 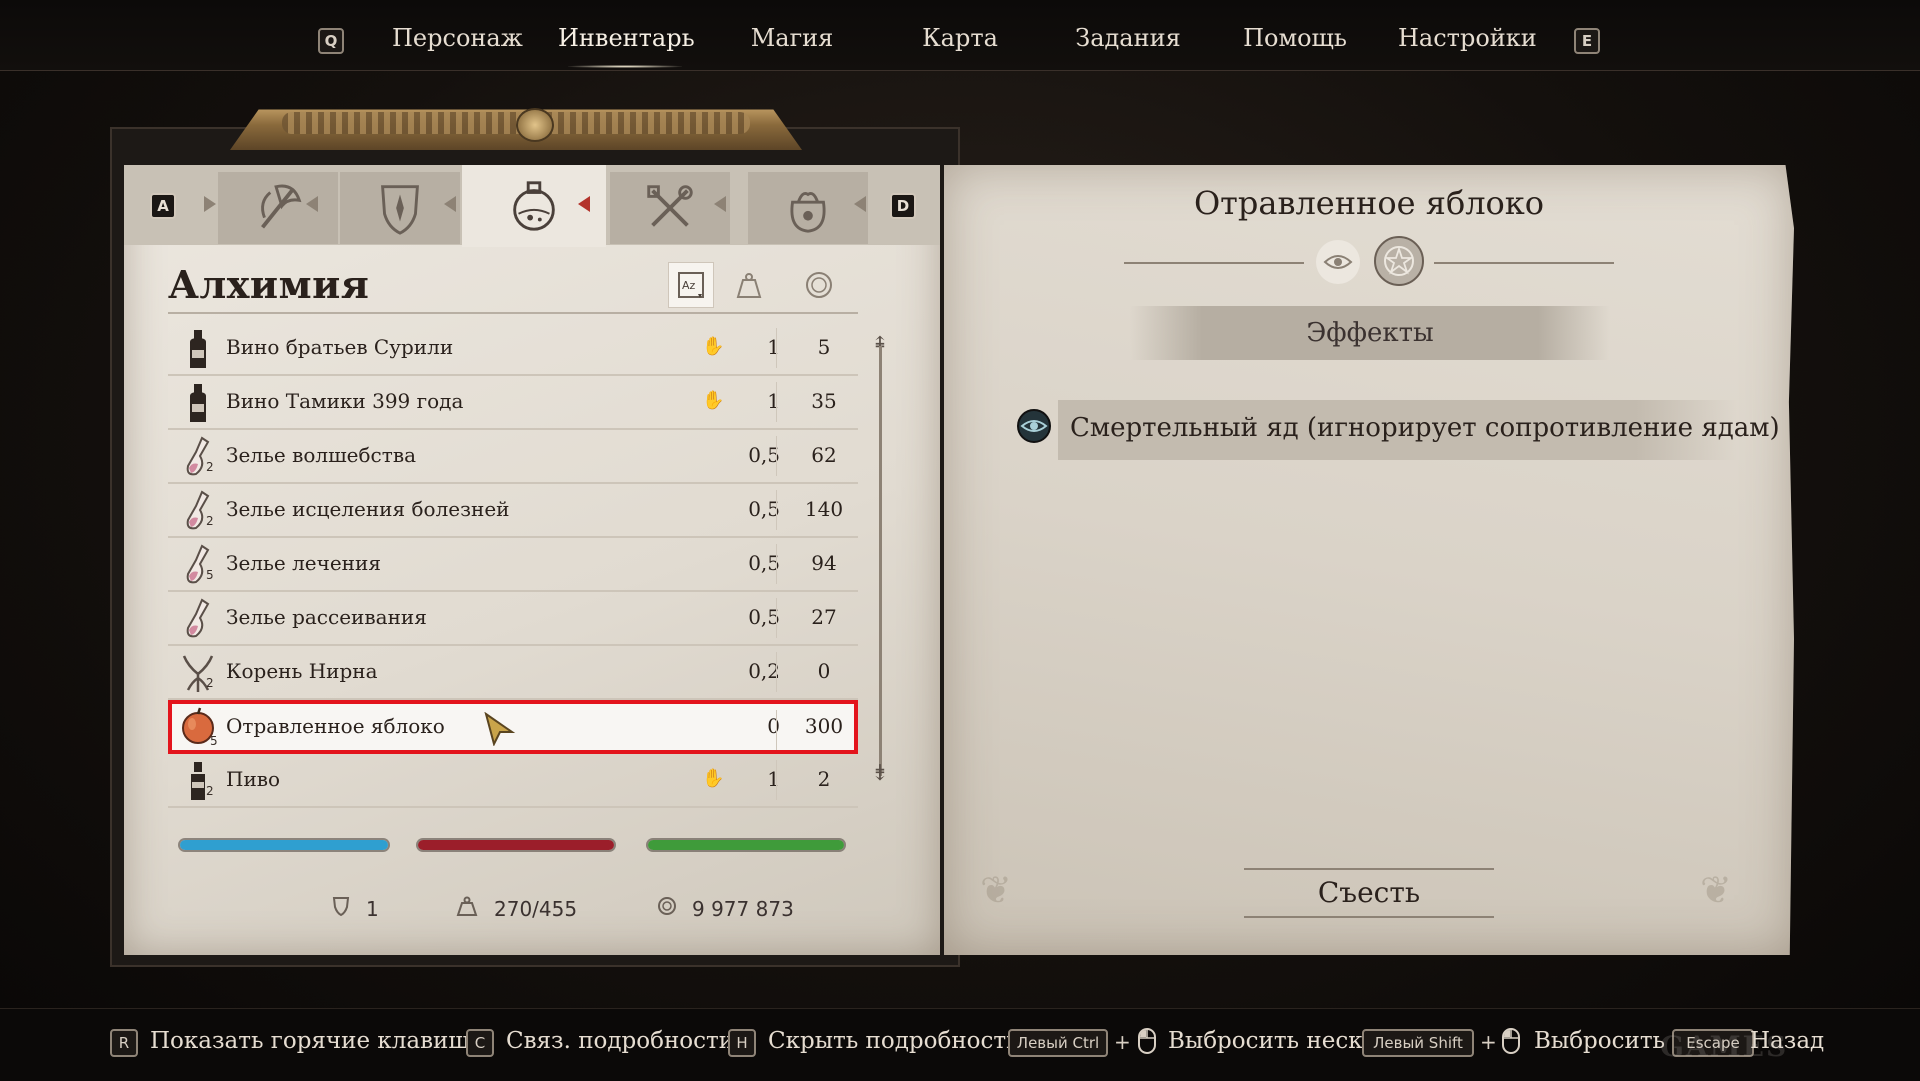 I want to click on table-row: 2 Корень Нирна 0,2 0, so click(x=513, y=673).